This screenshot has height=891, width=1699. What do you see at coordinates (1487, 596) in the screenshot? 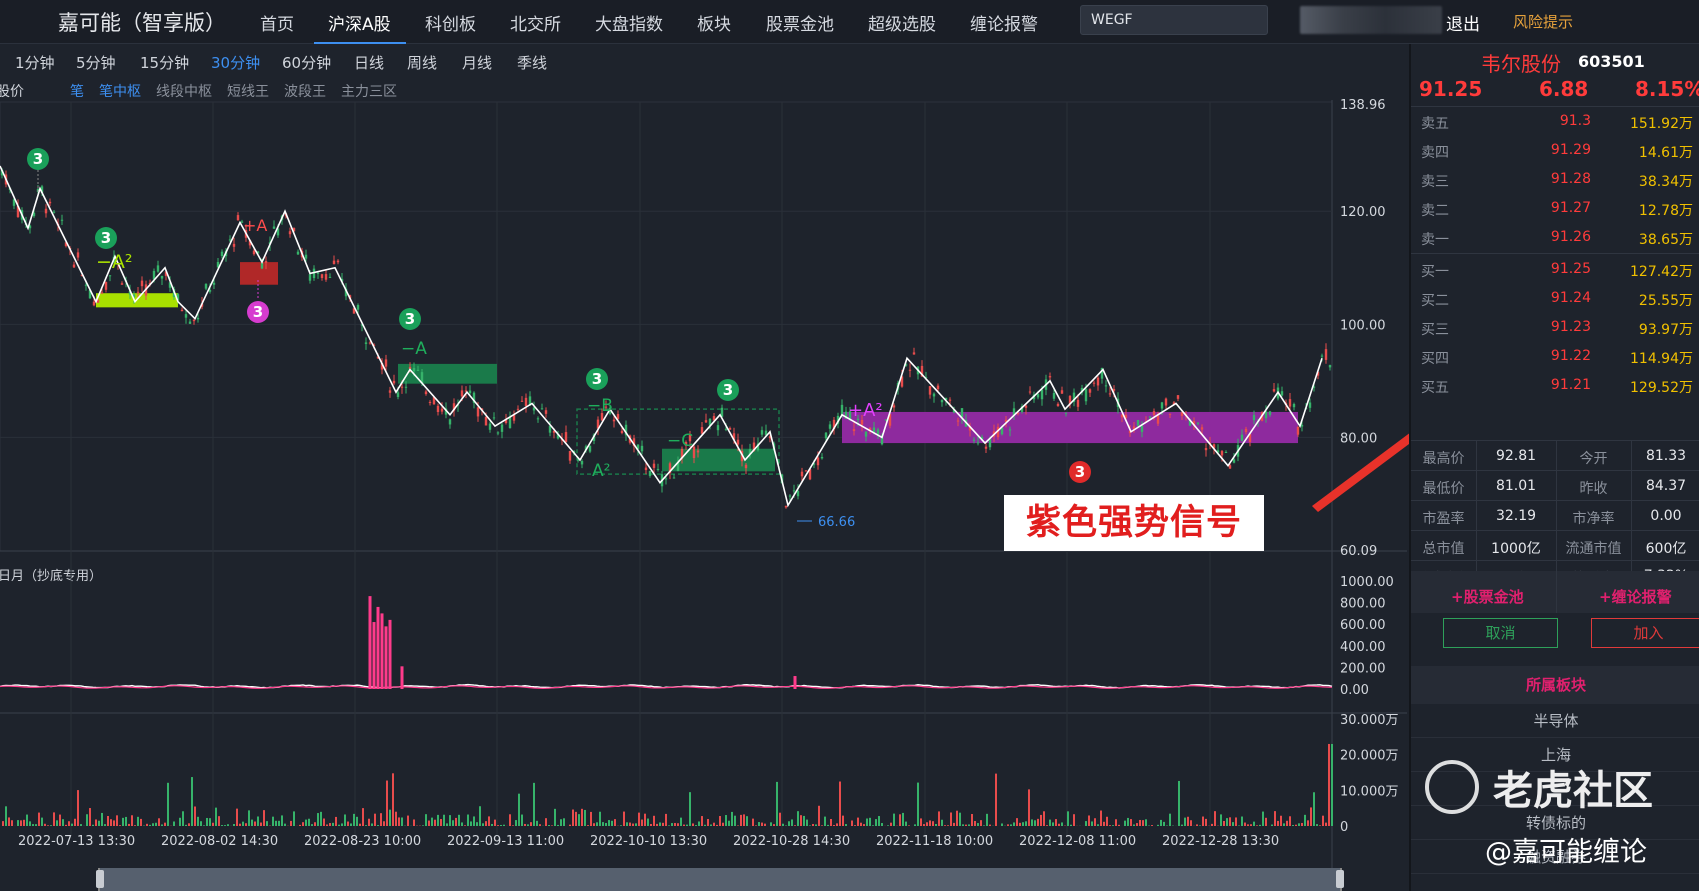
I see `add-stock-pool-link: +股票金池` at bounding box center [1487, 596].